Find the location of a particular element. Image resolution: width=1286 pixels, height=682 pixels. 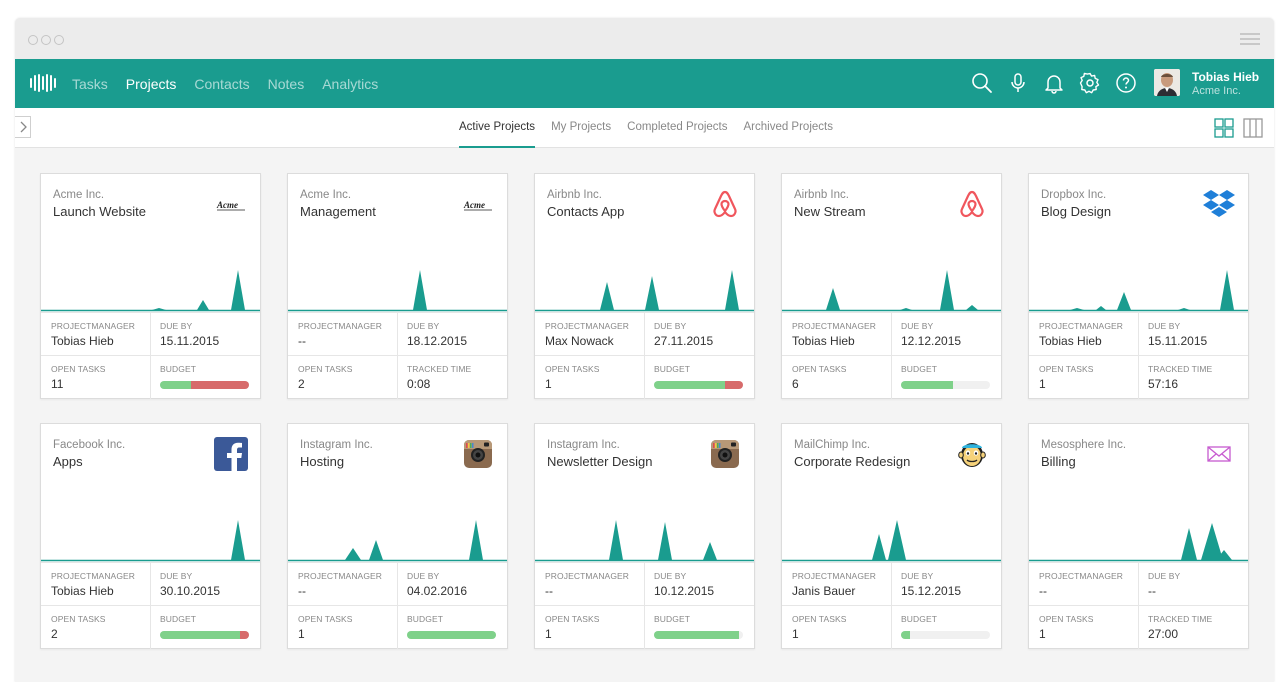

instagram-logo-icon is located at coordinates (478, 454).